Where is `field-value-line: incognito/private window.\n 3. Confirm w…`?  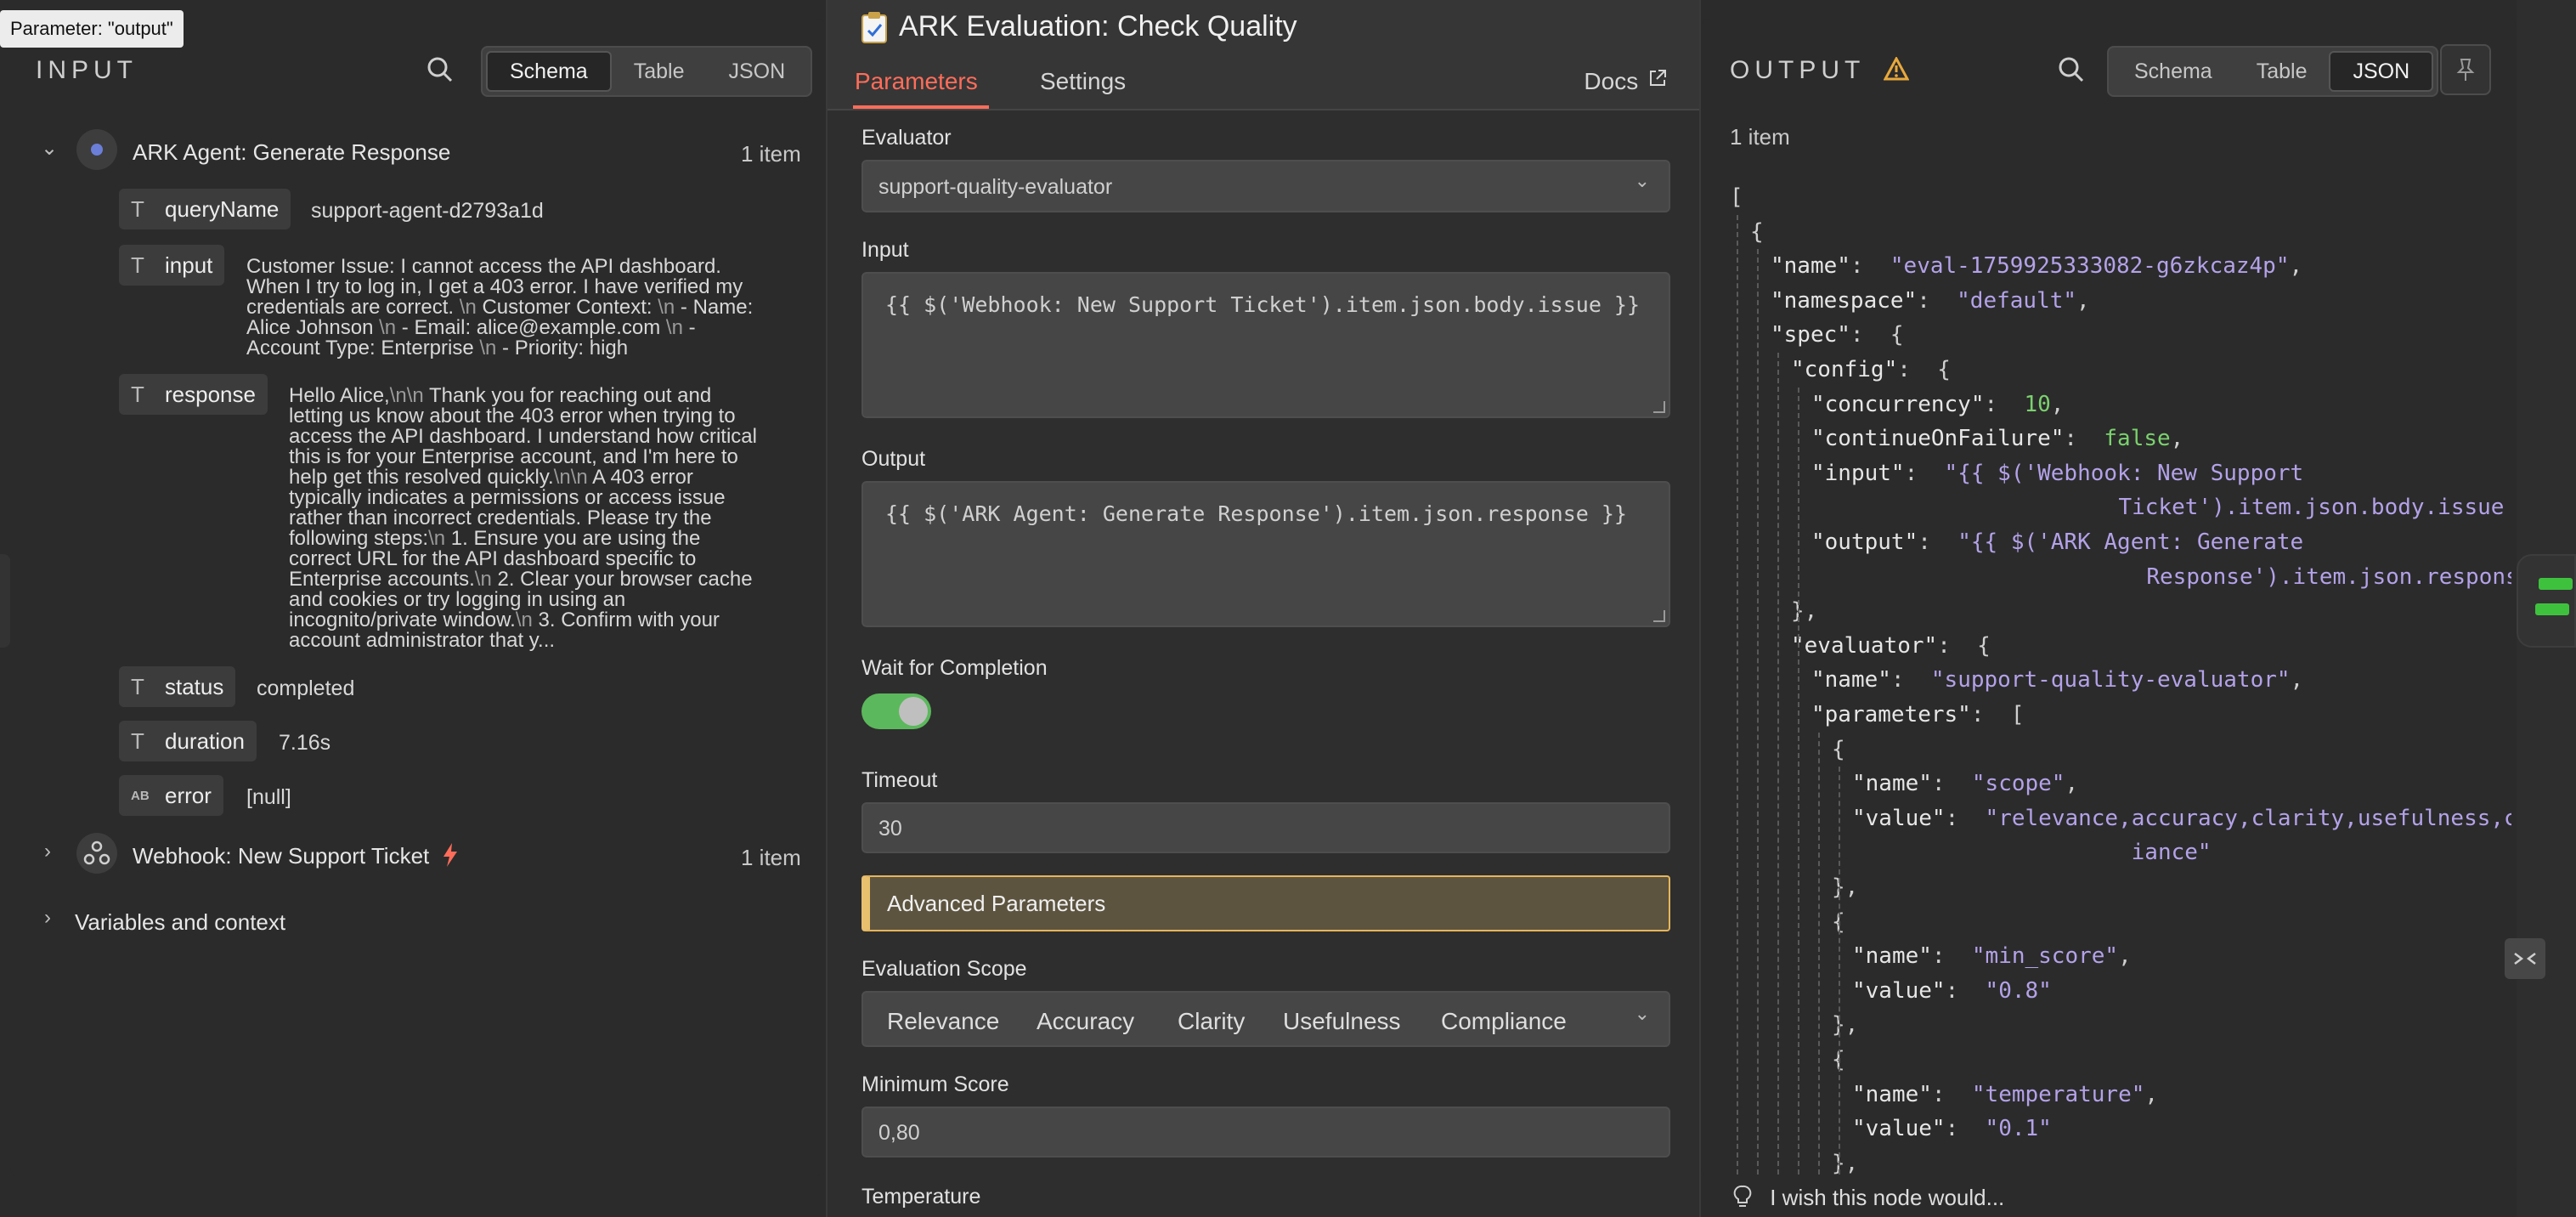 field-value-line: incognito/private window.\n 3. Confirm w… is located at coordinates (523, 620).